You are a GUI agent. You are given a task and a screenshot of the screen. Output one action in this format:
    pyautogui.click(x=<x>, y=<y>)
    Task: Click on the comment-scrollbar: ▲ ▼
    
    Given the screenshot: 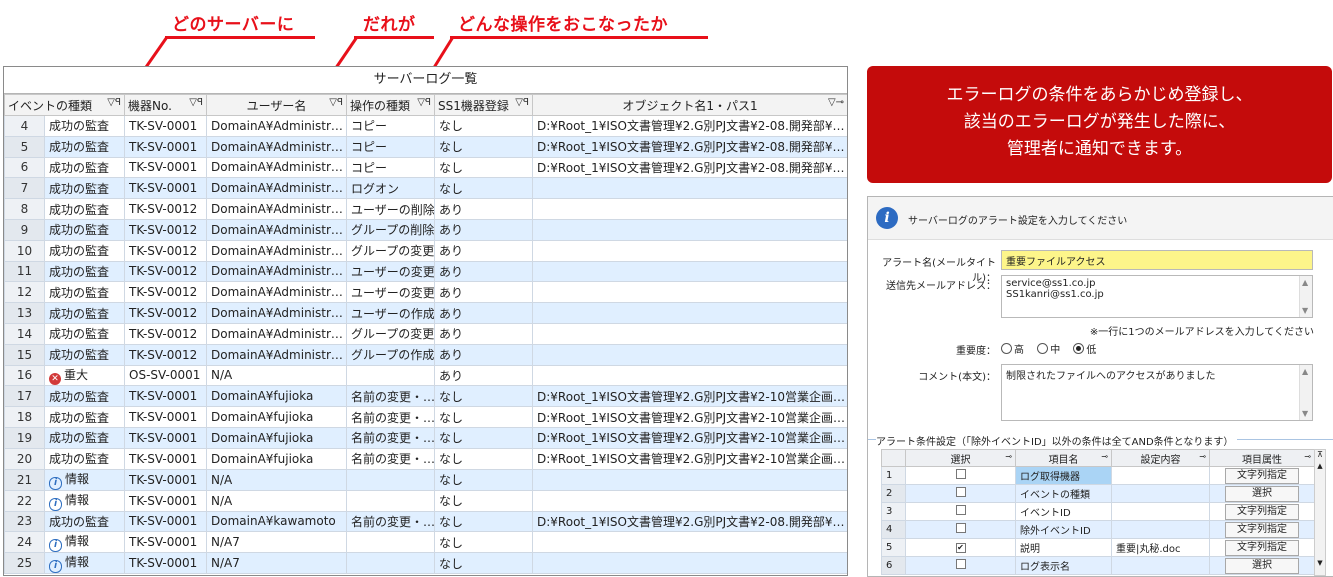 What is the action you would take?
    pyautogui.click(x=1305, y=392)
    